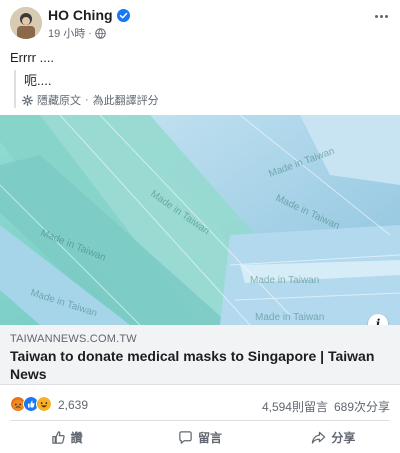 This screenshot has height=453, width=400. Describe the element at coordinates (31, 404) in the screenshot. I see `reaction-icons` at that location.